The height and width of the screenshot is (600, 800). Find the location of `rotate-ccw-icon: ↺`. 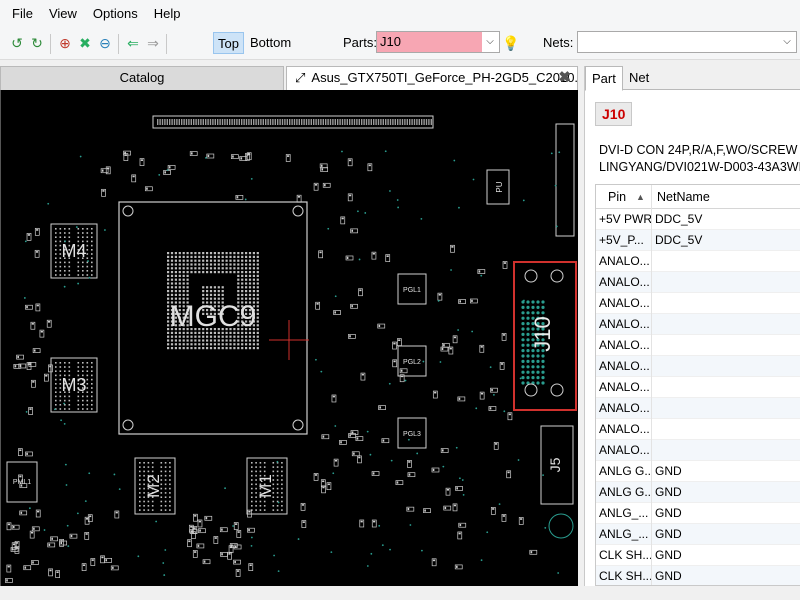

rotate-ccw-icon: ↺ is located at coordinates (17, 43).